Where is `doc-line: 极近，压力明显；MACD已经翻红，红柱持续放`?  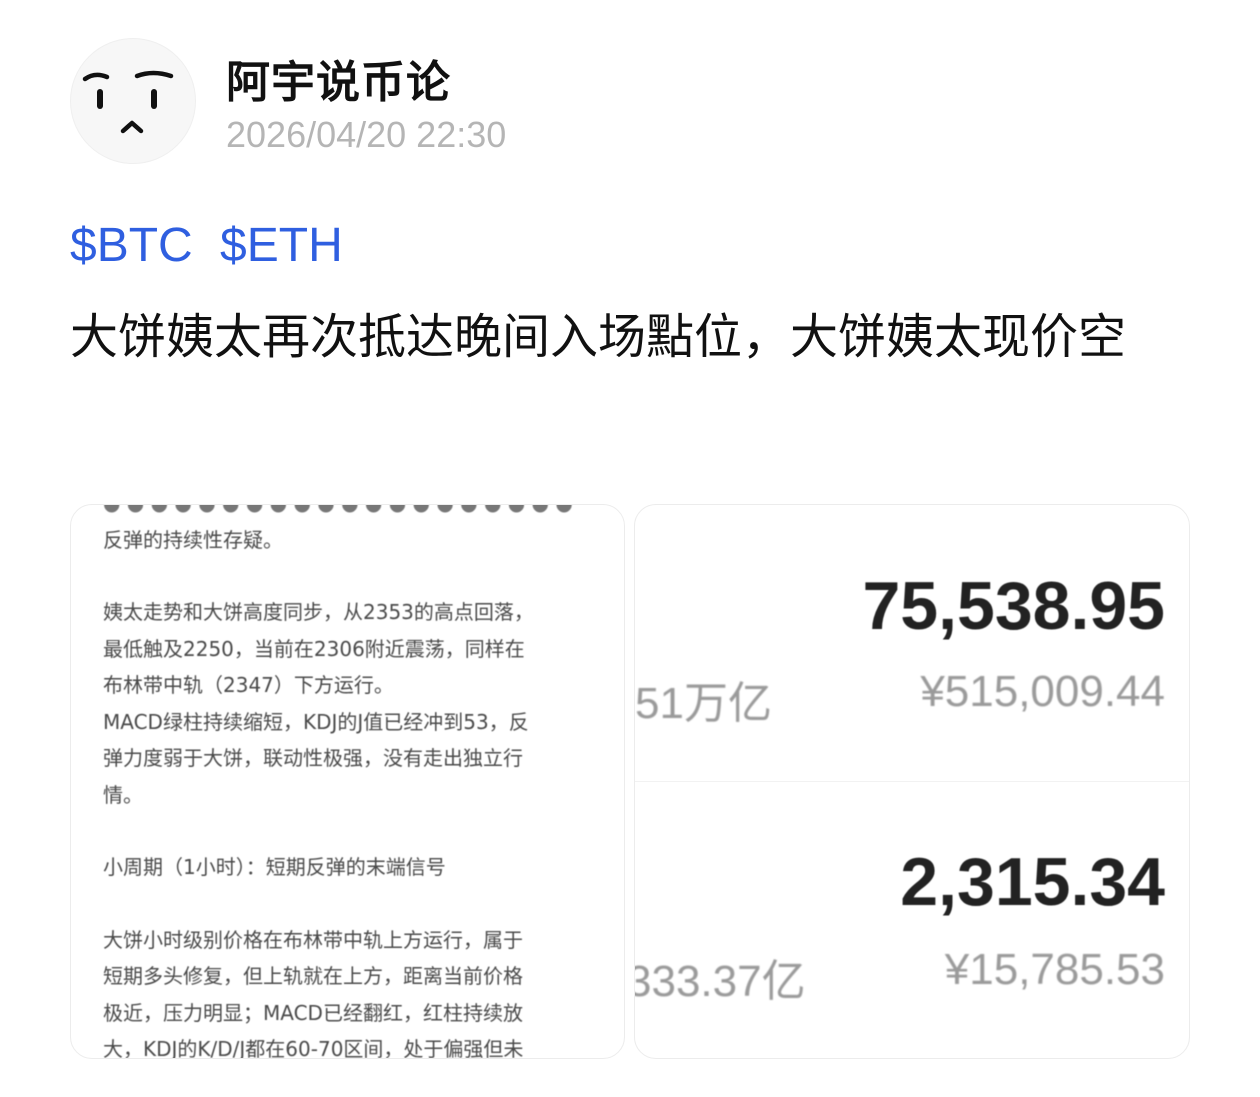 doc-line: 极近，压力明显；MACD已经翻红，红柱持续放 is located at coordinates (313, 1012).